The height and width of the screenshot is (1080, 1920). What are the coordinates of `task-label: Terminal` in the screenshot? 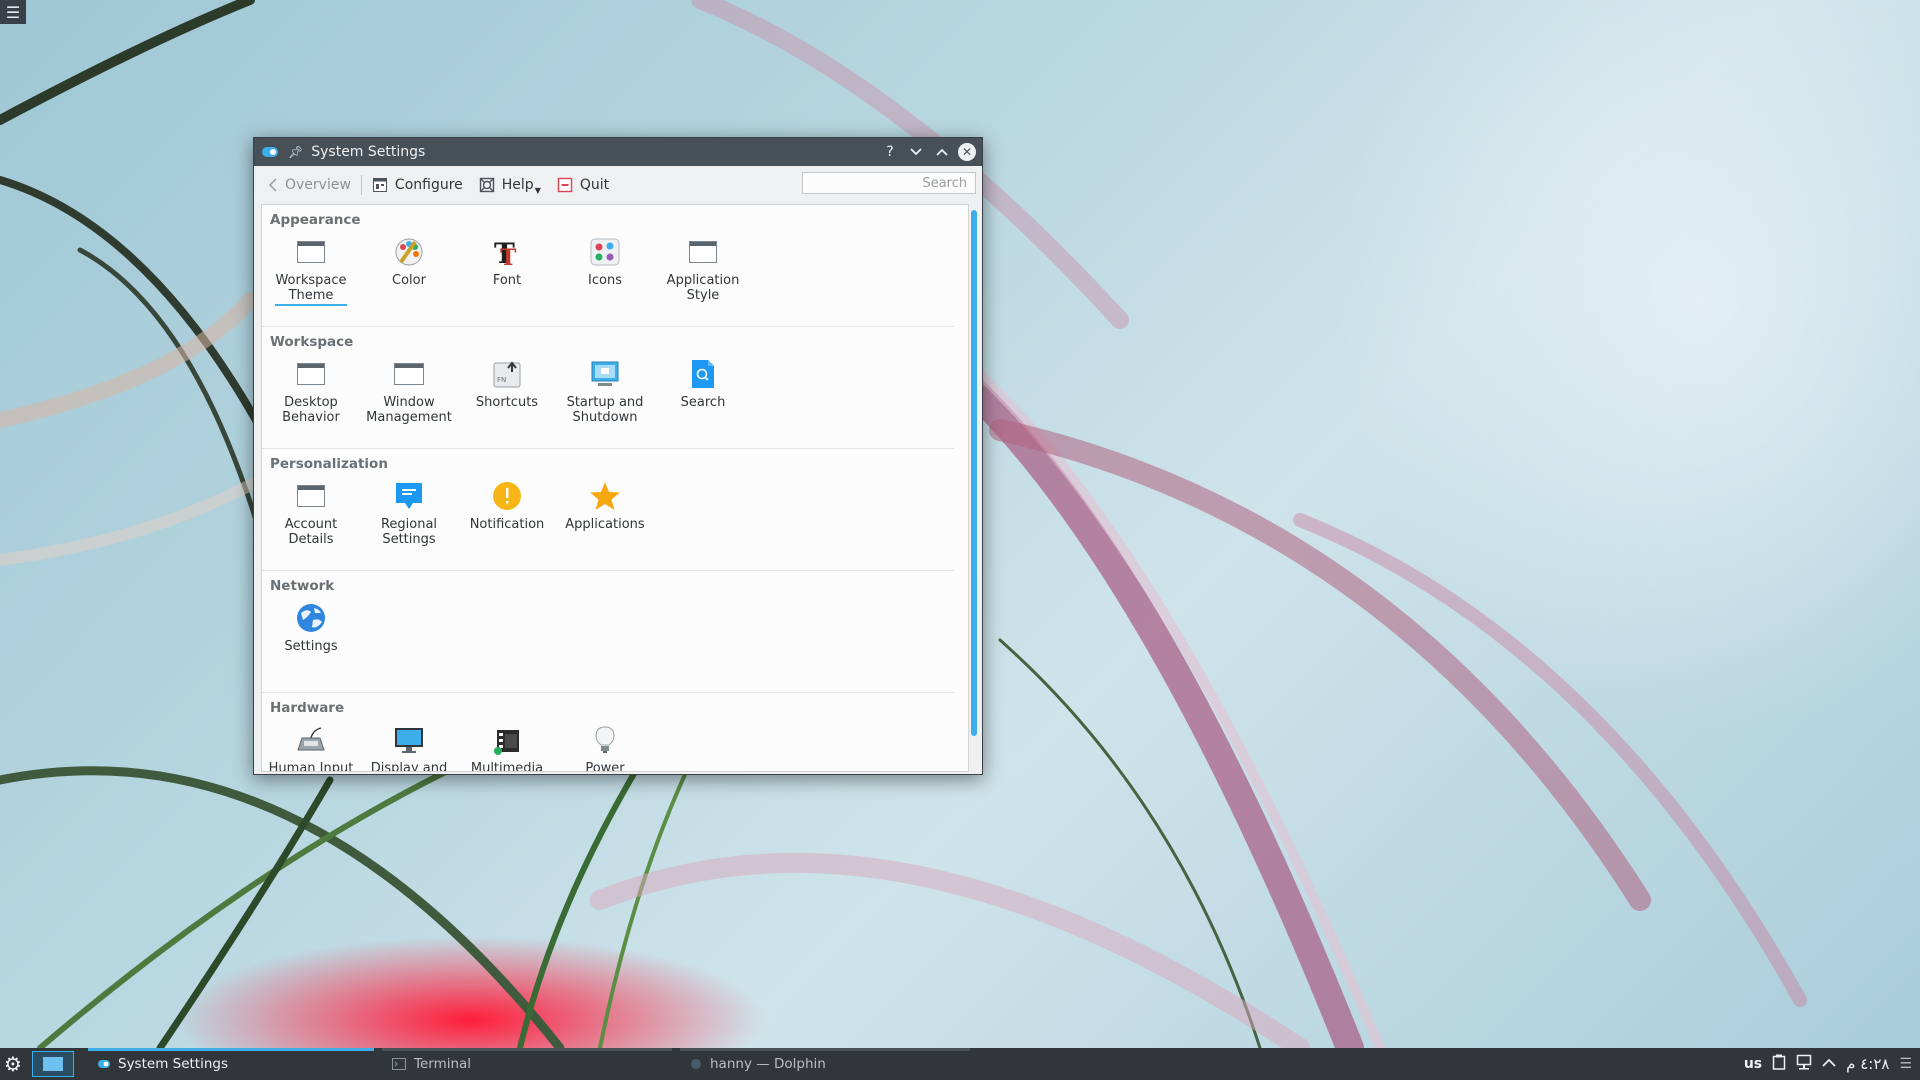 It's located at (443, 1064).